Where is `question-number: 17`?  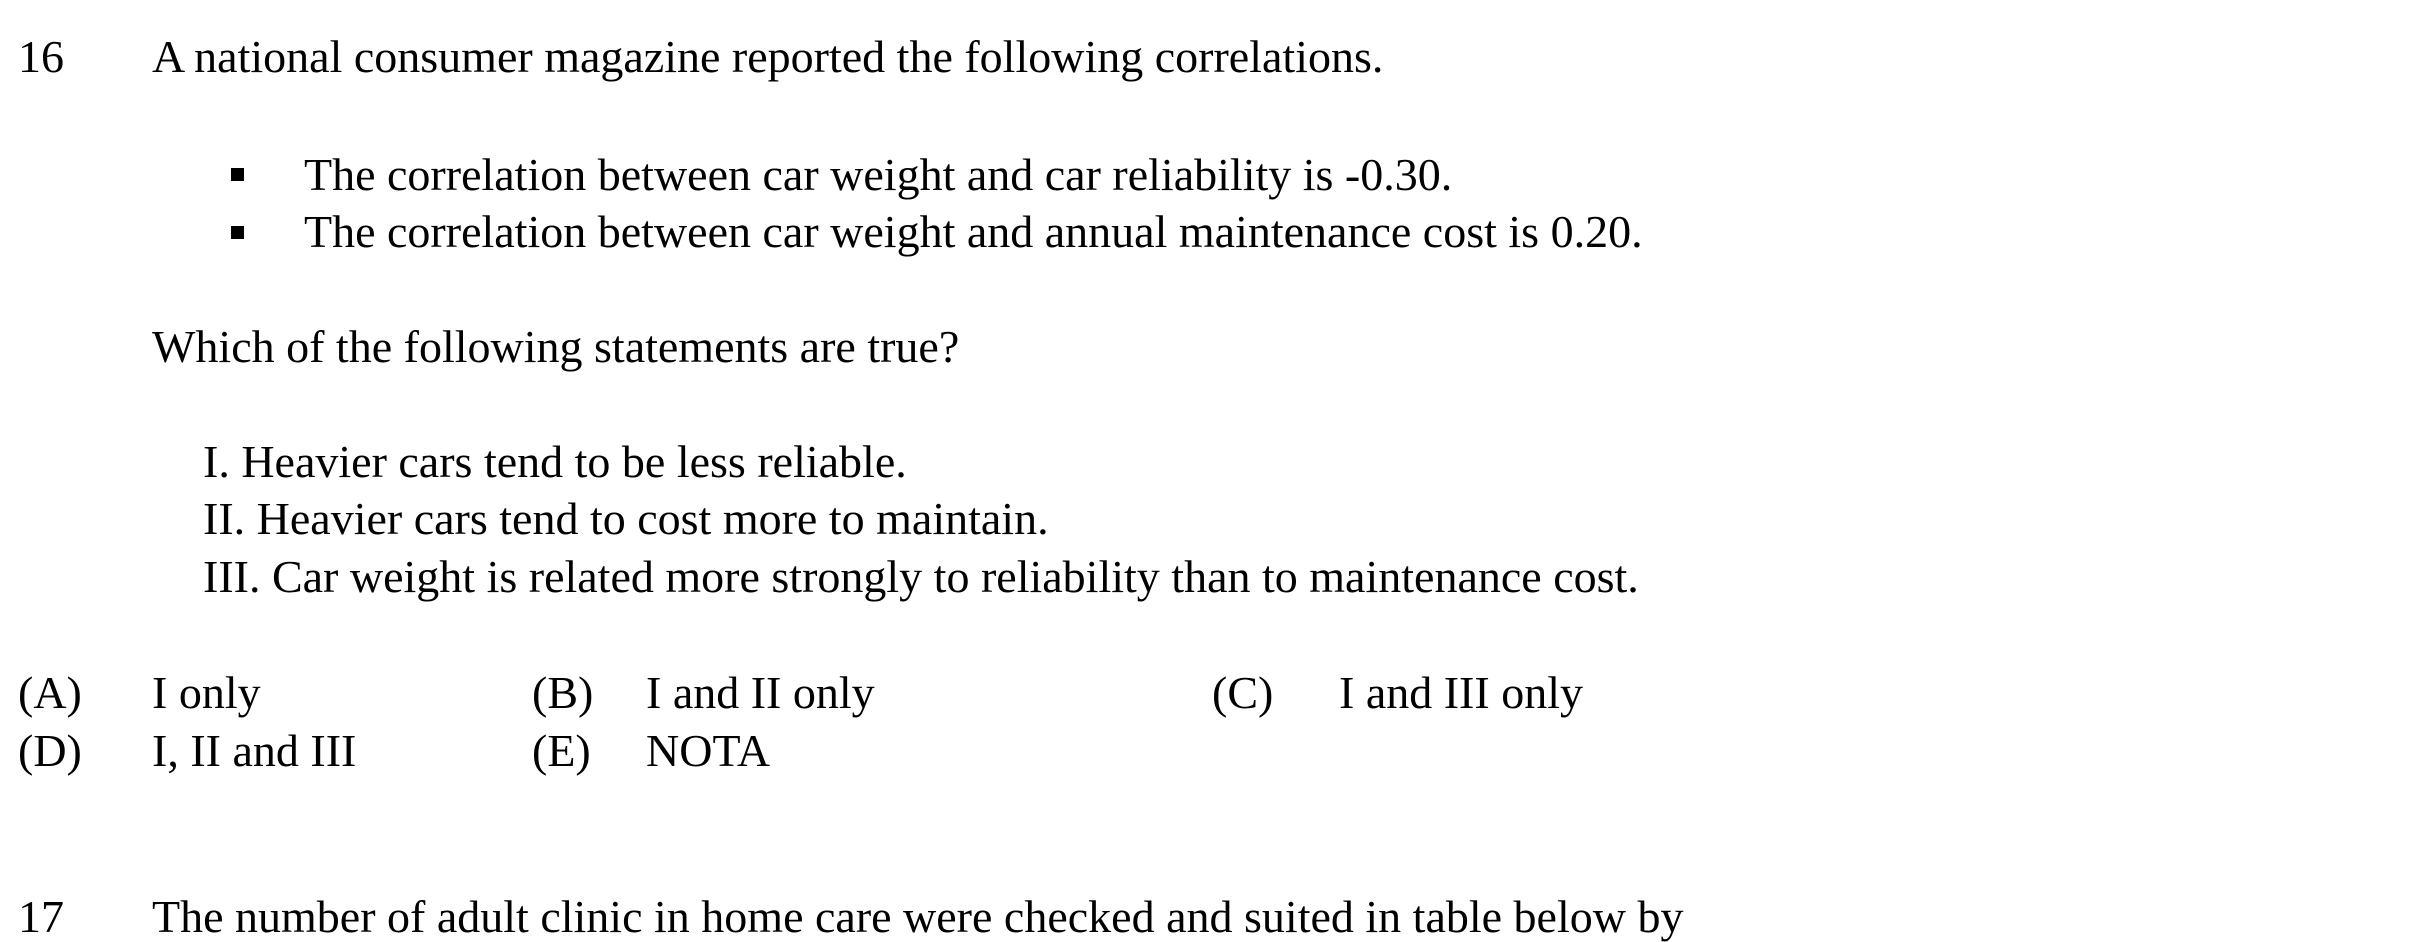
question-number: 17 is located at coordinates (41, 916).